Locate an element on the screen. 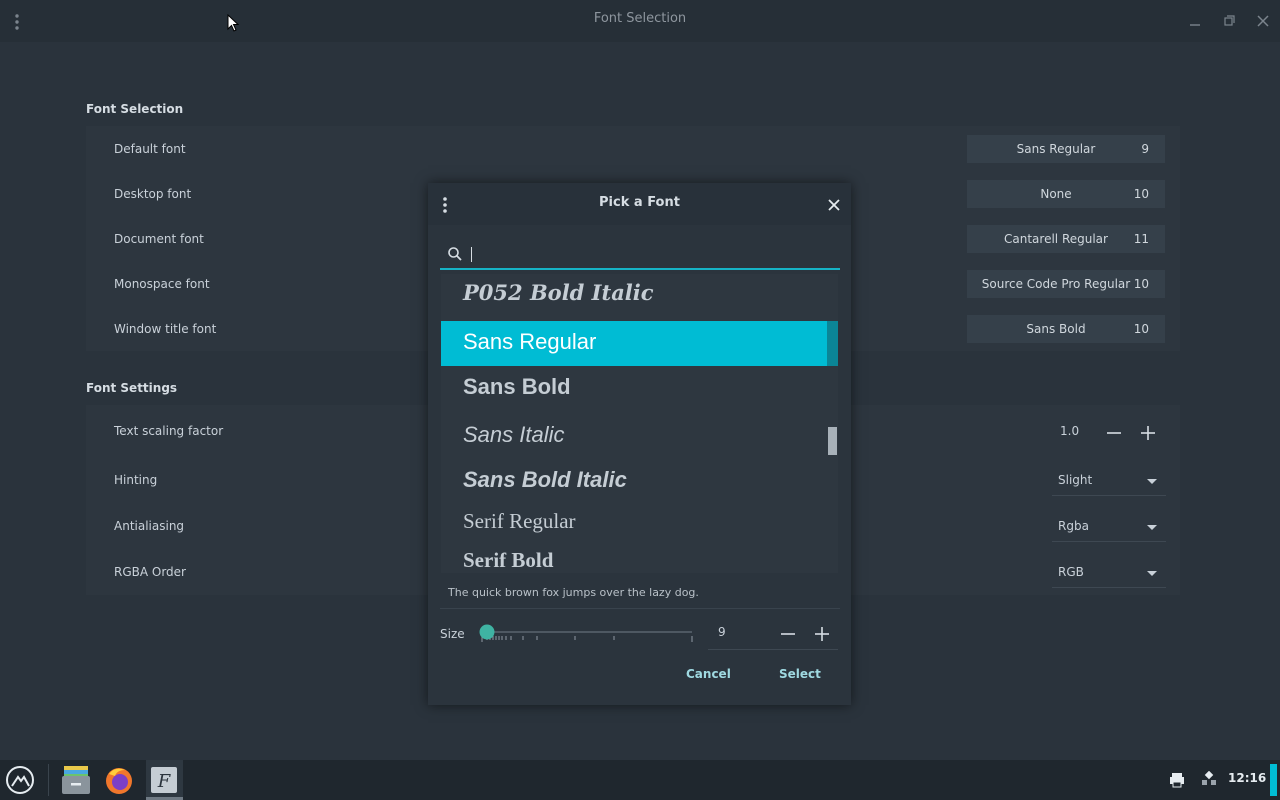  dialog-title: Pick a Font is located at coordinates (639, 202).